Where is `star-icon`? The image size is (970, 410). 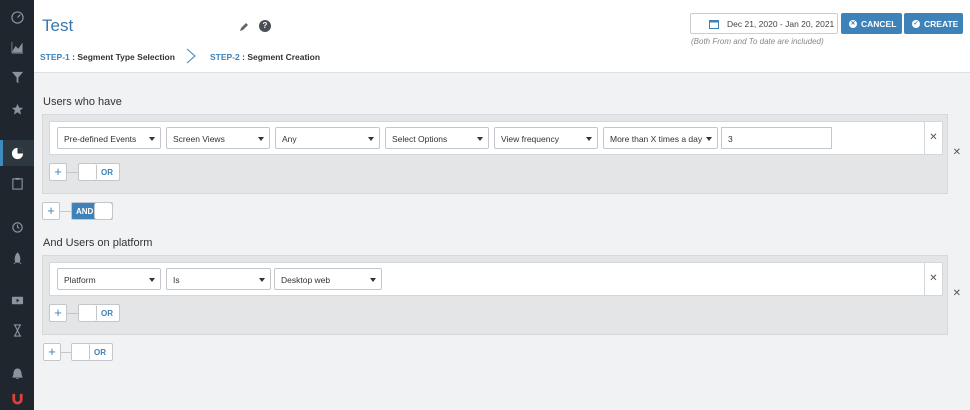 star-icon is located at coordinates (17, 109).